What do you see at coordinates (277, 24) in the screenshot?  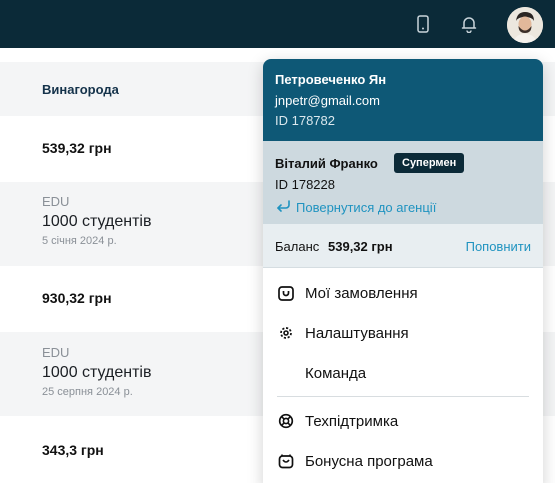 I see `top-bar` at bounding box center [277, 24].